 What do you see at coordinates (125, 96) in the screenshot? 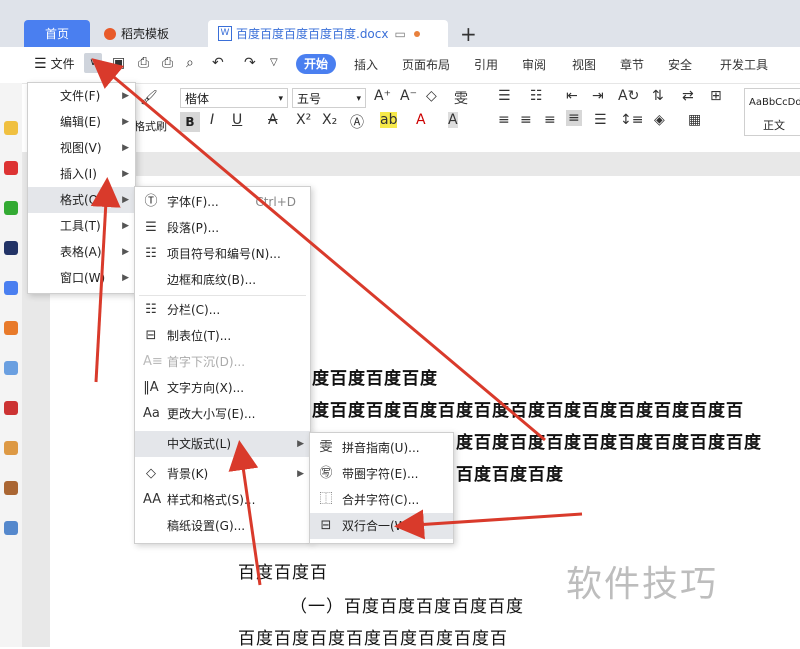
I see `chevron-right-icon: ▶` at bounding box center [125, 96].